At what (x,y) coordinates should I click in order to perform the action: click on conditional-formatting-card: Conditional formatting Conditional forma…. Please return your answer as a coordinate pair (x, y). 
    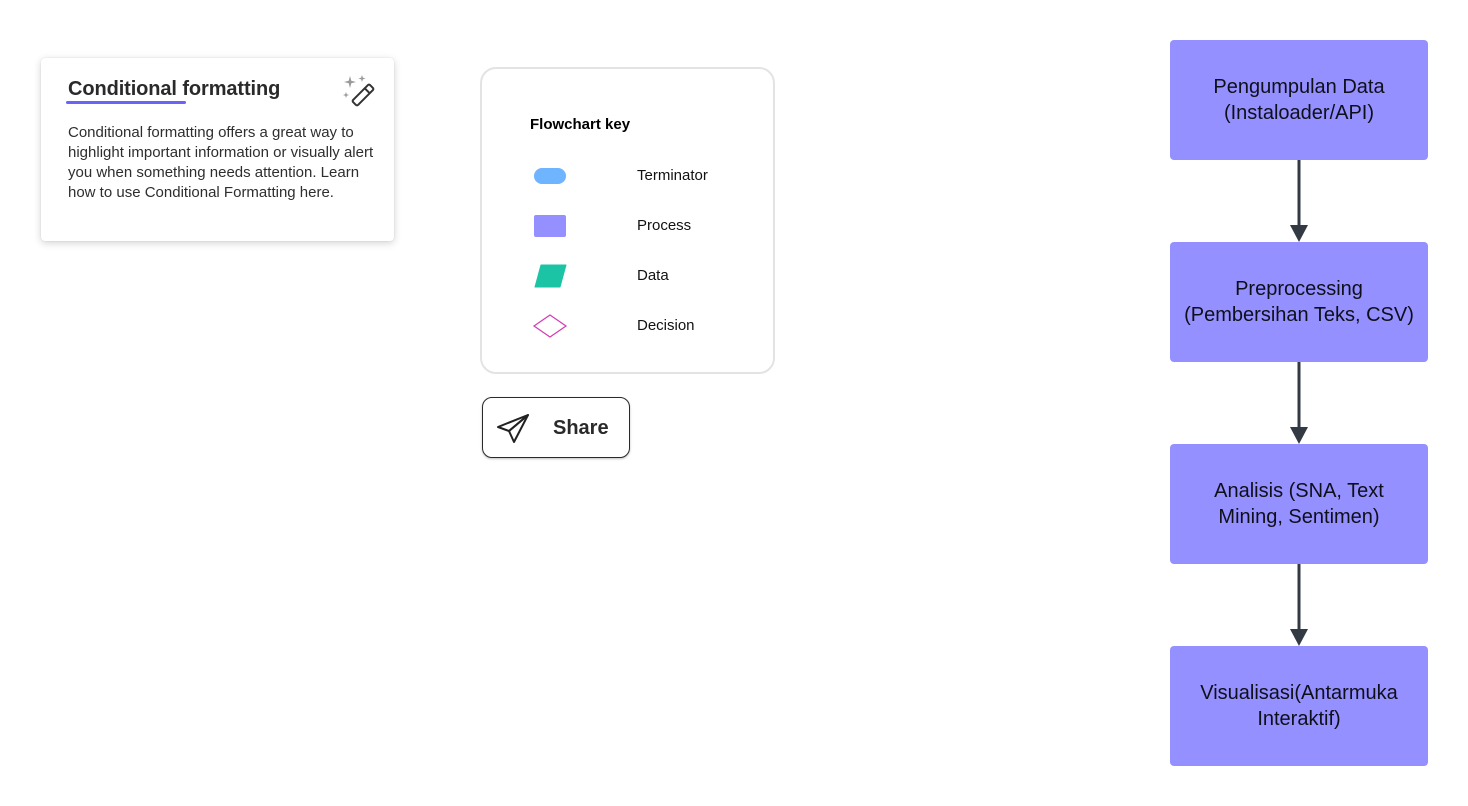
    Looking at the image, I should click on (217, 149).